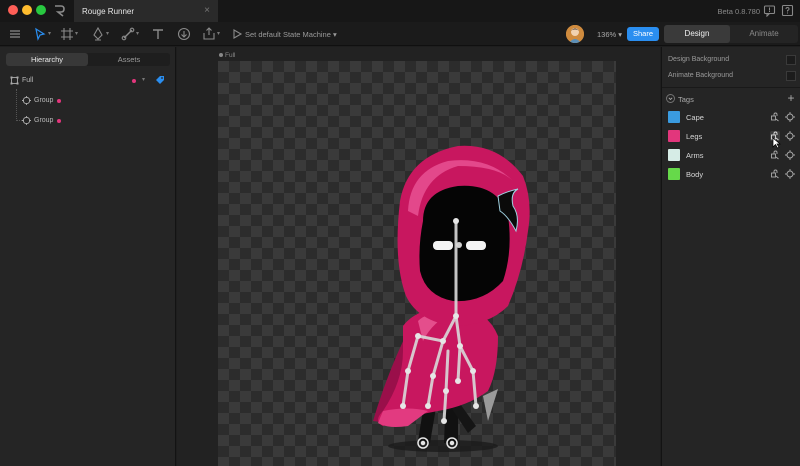  I want to click on tag-icon, so click(160, 81).